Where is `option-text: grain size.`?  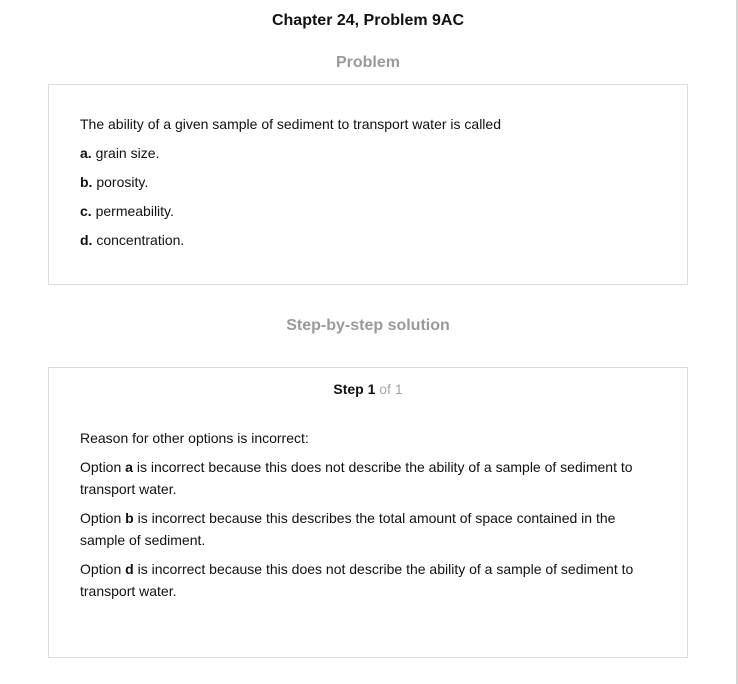
option-text: grain size. is located at coordinates (127, 153).